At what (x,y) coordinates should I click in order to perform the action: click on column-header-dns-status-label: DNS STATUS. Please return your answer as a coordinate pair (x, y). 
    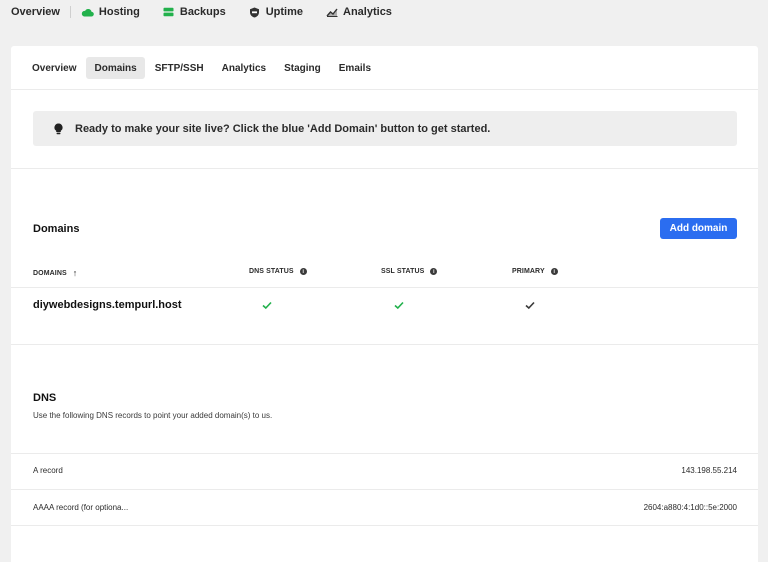
    Looking at the image, I should click on (271, 271).